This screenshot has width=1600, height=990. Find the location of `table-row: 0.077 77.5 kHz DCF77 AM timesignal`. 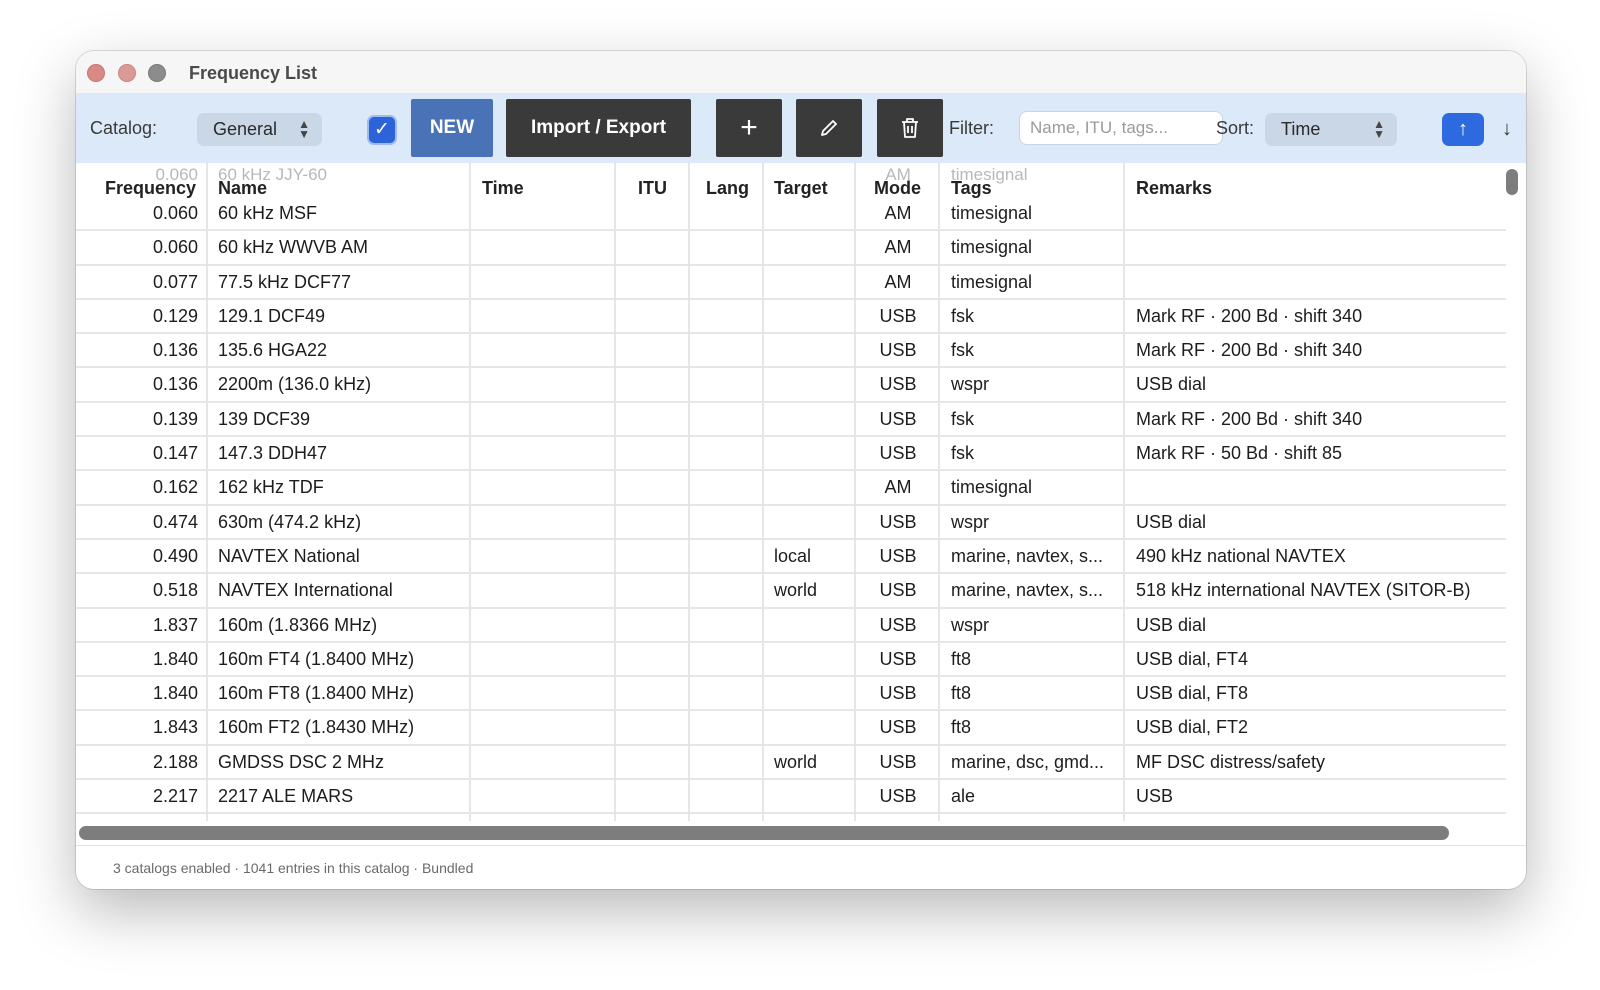

table-row: 0.077 77.5 kHz DCF77 AM timesignal is located at coordinates (791, 283).